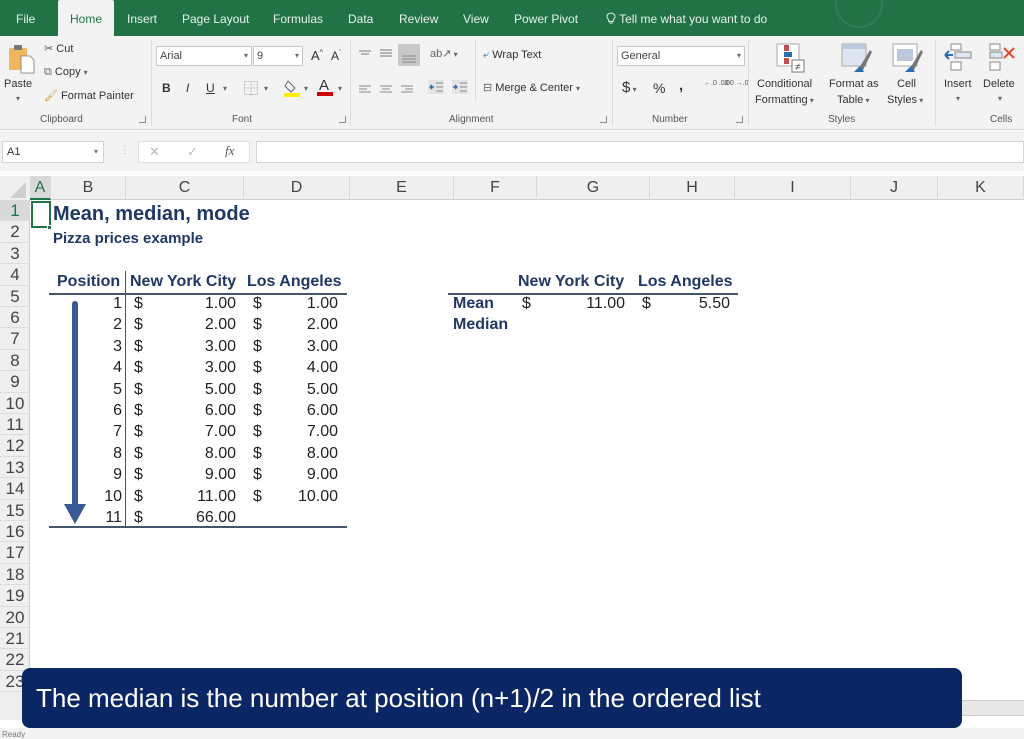 This screenshot has height=739, width=1024. Describe the element at coordinates (15, 510) in the screenshot. I see `row-header-15: 15` at that location.